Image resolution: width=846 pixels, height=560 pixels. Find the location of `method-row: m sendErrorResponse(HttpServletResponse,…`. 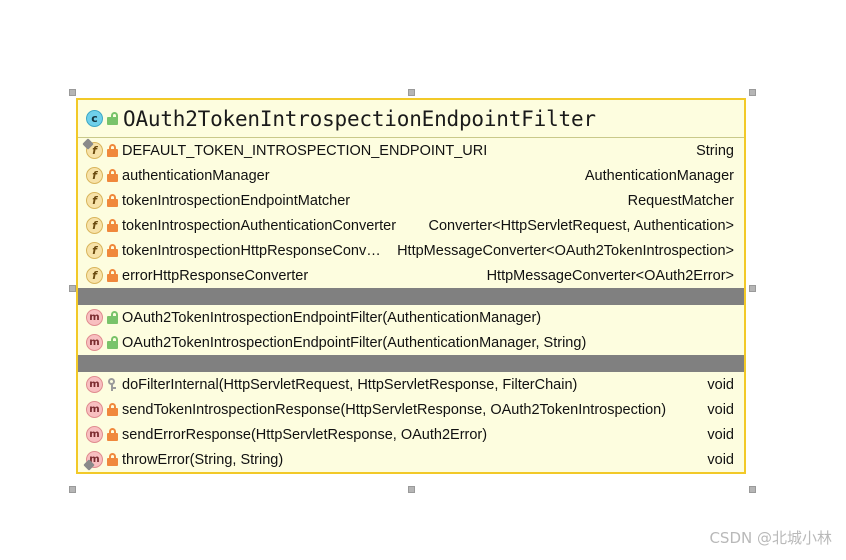

method-row: m sendErrorResponse(HttpServletResponse,… is located at coordinates (411, 434).